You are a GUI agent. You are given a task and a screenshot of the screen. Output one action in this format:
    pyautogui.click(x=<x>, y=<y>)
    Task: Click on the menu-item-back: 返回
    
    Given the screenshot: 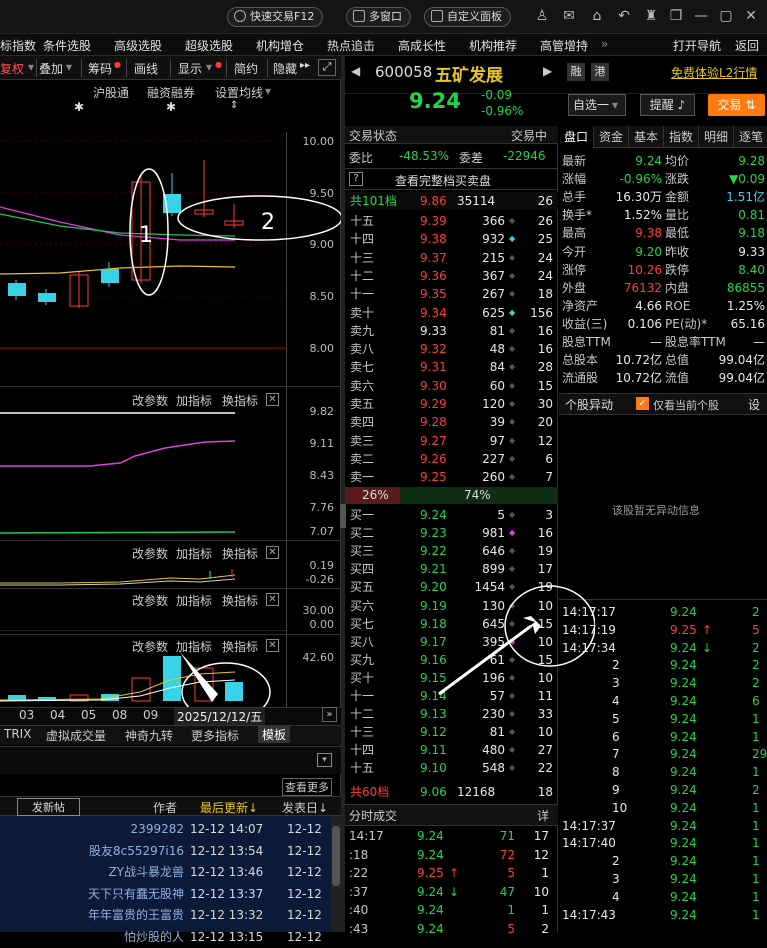 What is the action you would take?
    pyautogui.click(x=747, y=45)
    